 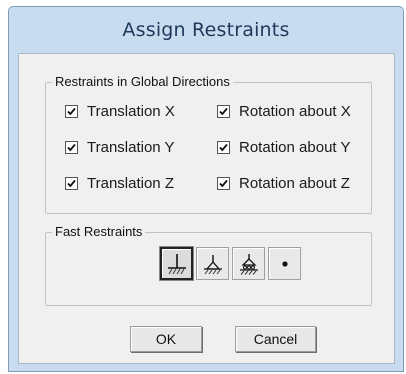 What do you see at coordinates (131, 111) in the screenshot?
I see `checkbox-label: Translation X` at bounding box center [131, 111].